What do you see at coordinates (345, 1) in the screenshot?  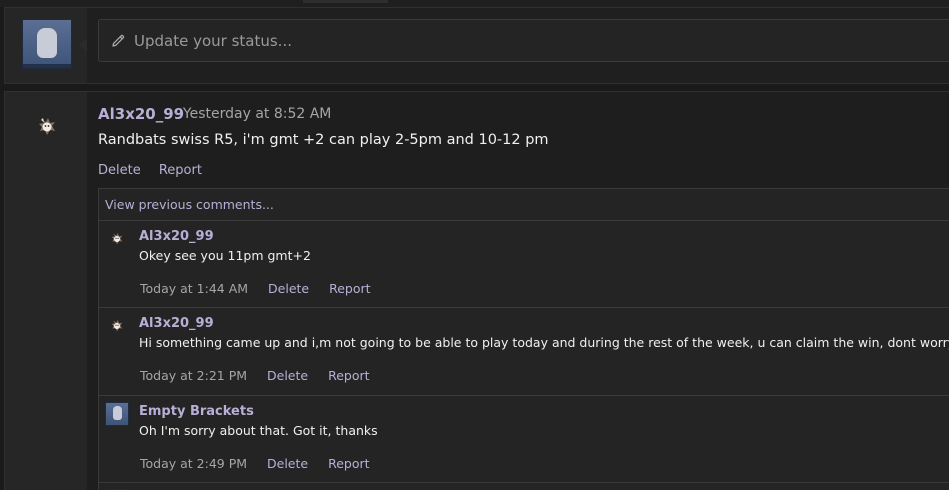 I see `tab-highlight` at bounding box center [345, 1].